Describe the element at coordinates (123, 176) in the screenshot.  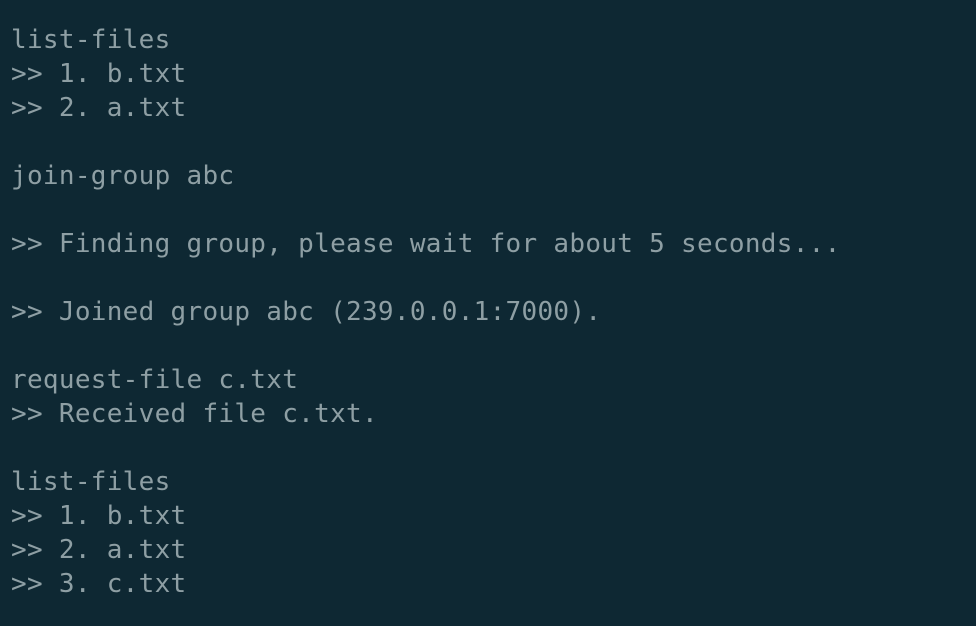
I see `command-line: join-group abc` at that location.